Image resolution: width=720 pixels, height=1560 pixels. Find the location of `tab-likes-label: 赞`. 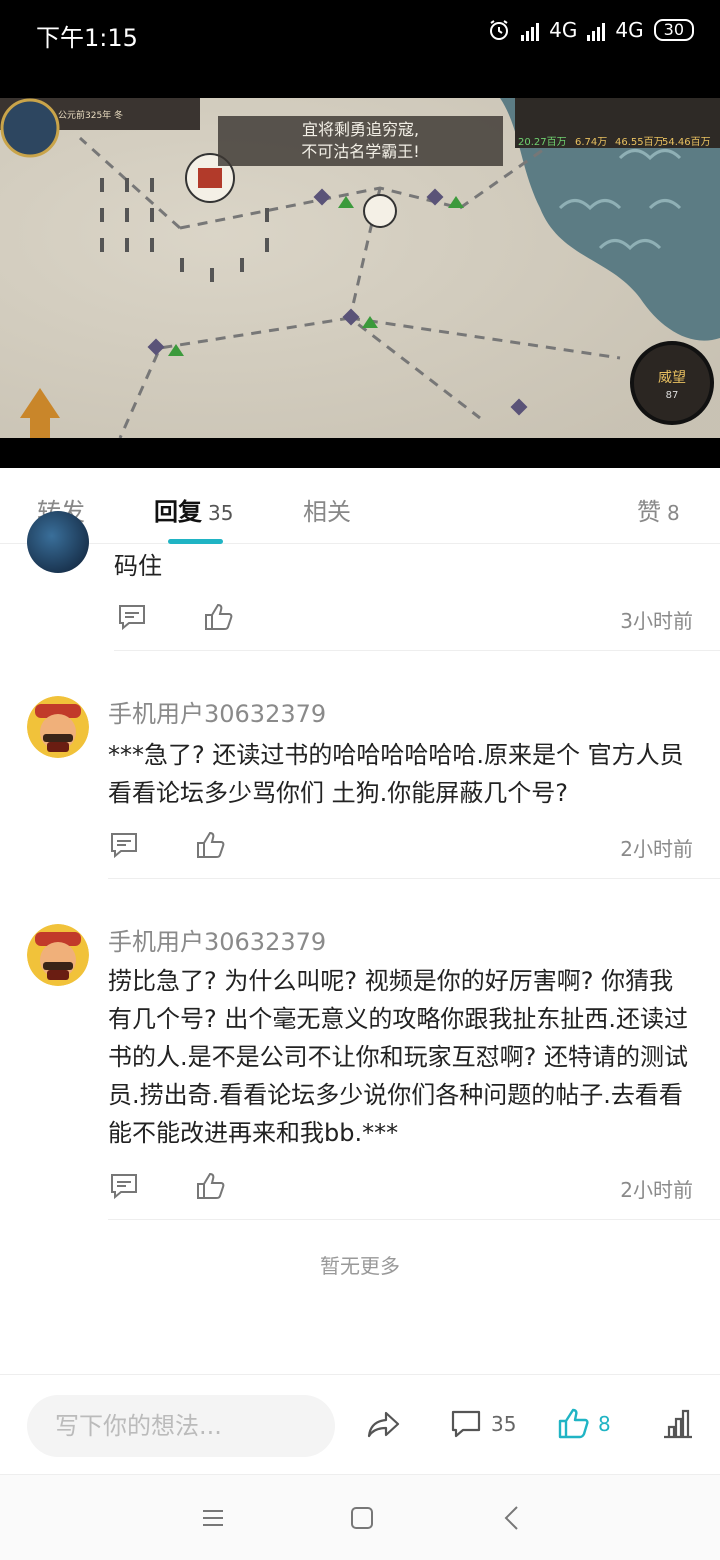

tab-likes-label: 赞 is located at coordinates (649, 512).